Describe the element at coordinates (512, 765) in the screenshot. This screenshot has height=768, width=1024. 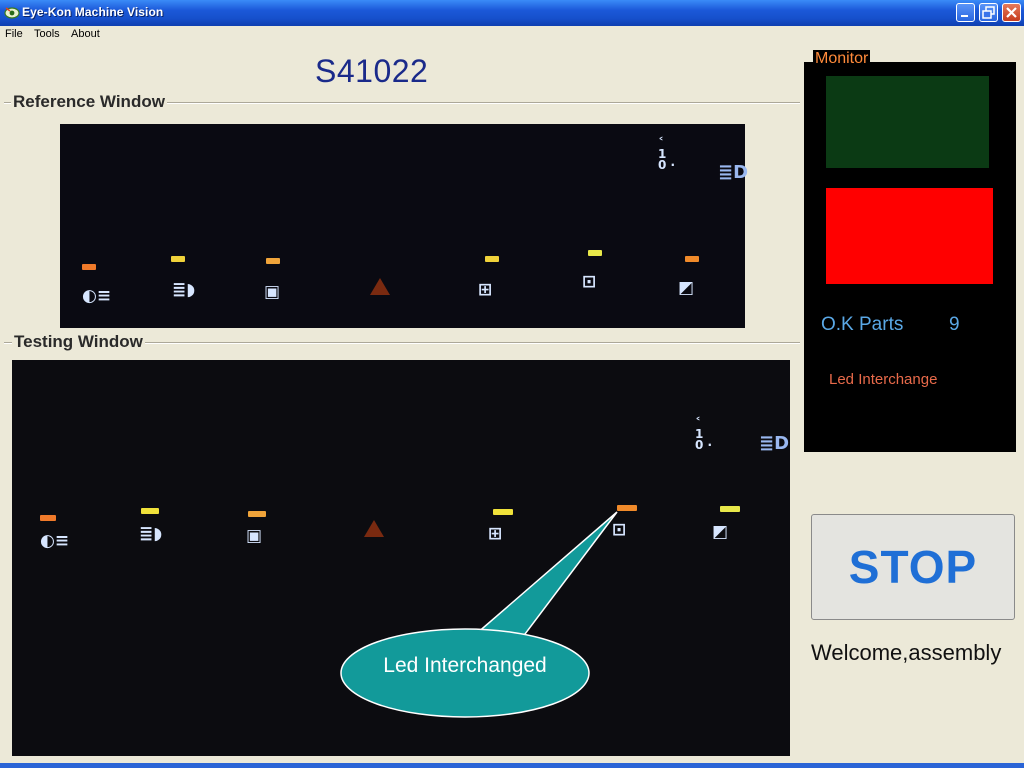
I see `taskbar-edge` at that location.